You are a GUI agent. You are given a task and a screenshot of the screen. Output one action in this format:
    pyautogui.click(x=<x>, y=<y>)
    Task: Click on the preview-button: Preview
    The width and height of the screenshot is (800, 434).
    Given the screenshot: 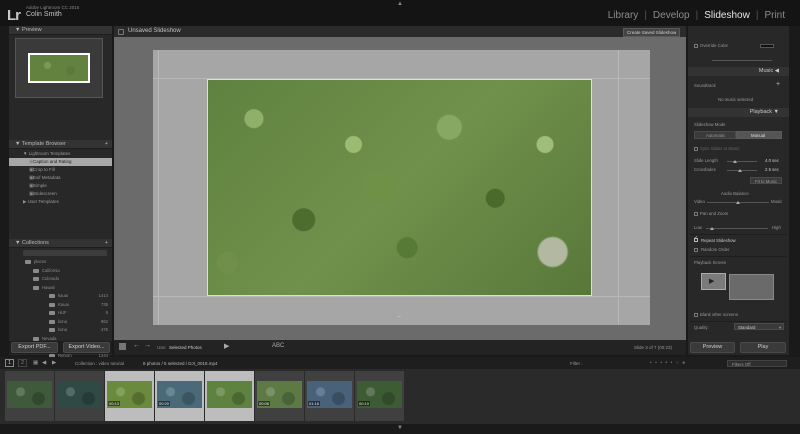 What is the action you would take?
    pyautogui.click(x=712, y=347)
    